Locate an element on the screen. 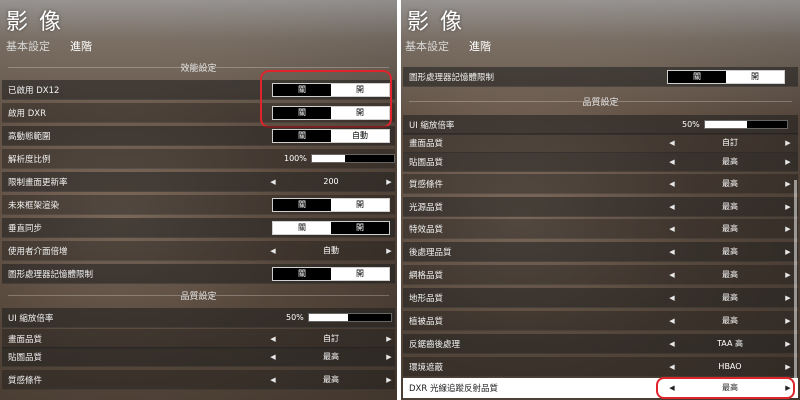  setting-row-ambient-occlusion: 環境遮蔽 ◀ HBAO ▶ is located at coordinates (600, 367).